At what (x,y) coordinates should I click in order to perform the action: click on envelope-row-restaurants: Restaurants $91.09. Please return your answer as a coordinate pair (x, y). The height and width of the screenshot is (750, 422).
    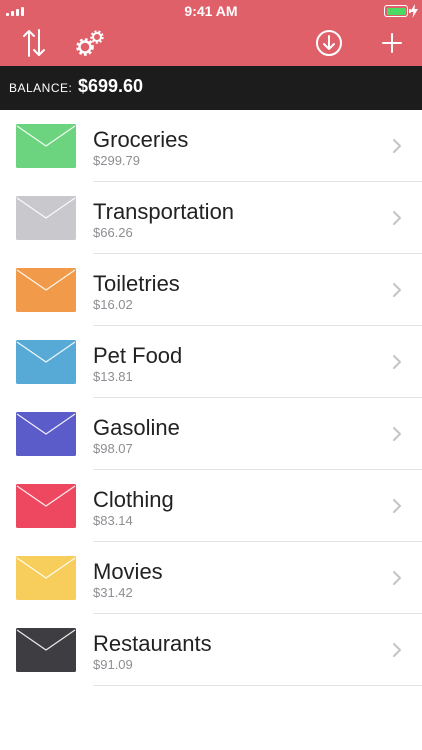
    Looking at the image, I should click on (211, 650).